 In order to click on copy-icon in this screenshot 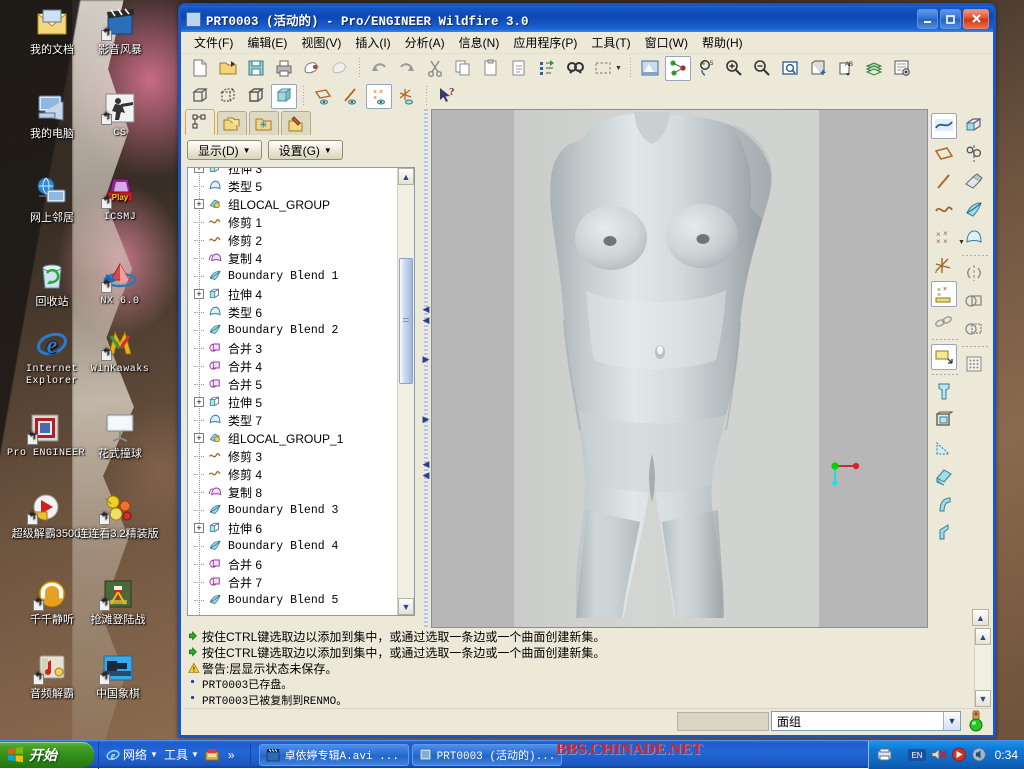, I will do `click(463, 68)`.